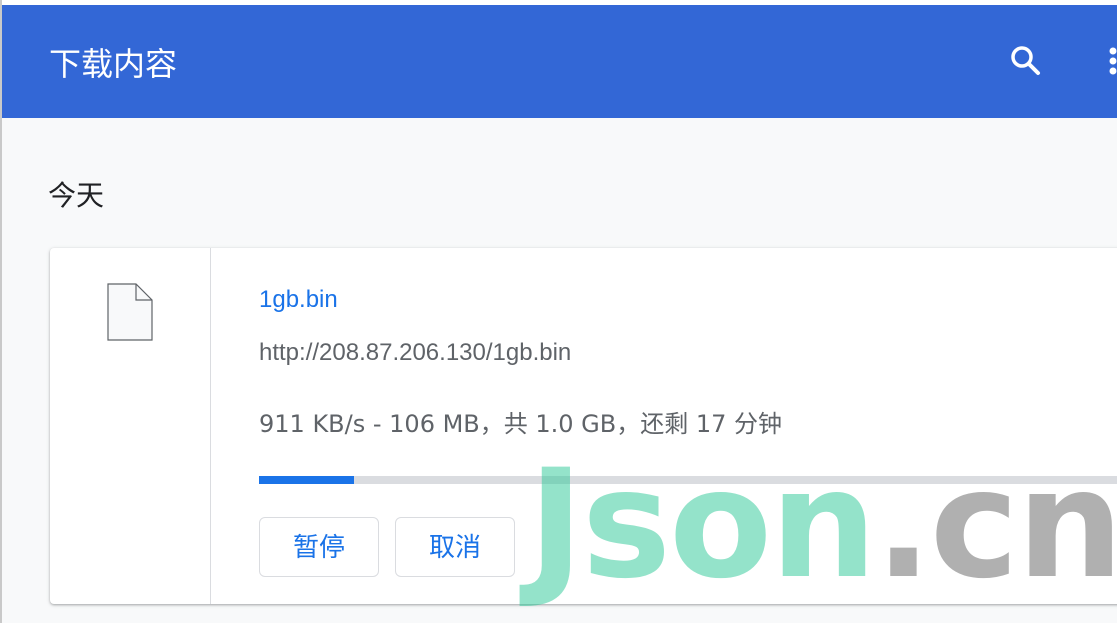 This screenshot has width=1117, height=623. What do you see at coordinates (307, 480) in the screenshot?
I see `download-progress-fill` at bounding box center [307, 480].